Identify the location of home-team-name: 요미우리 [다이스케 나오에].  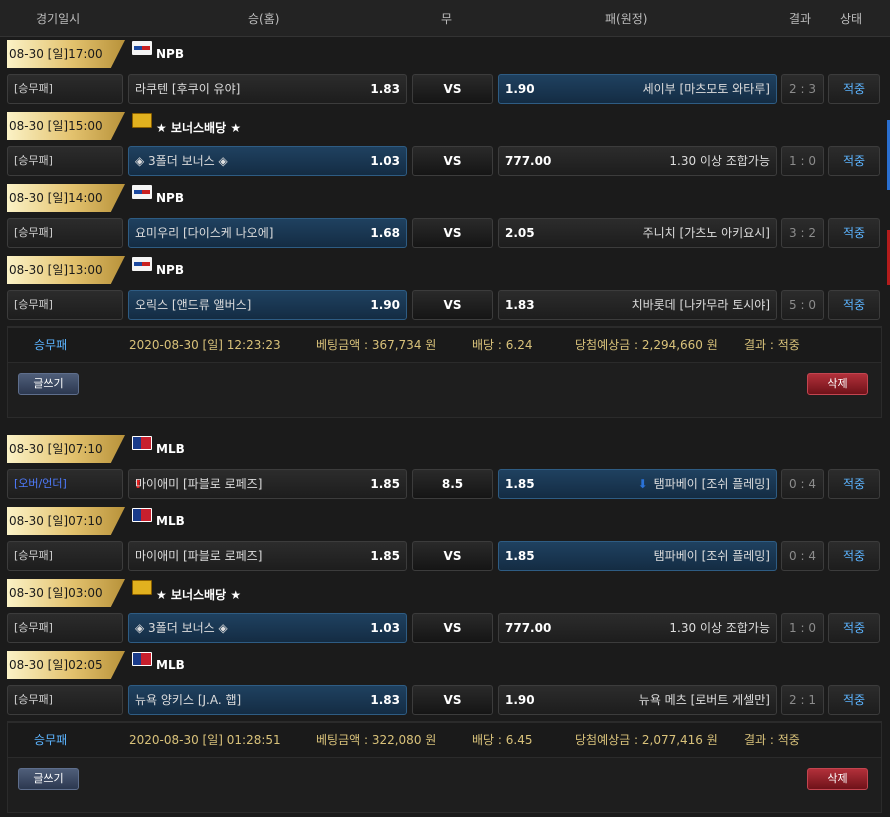
(204, 233).